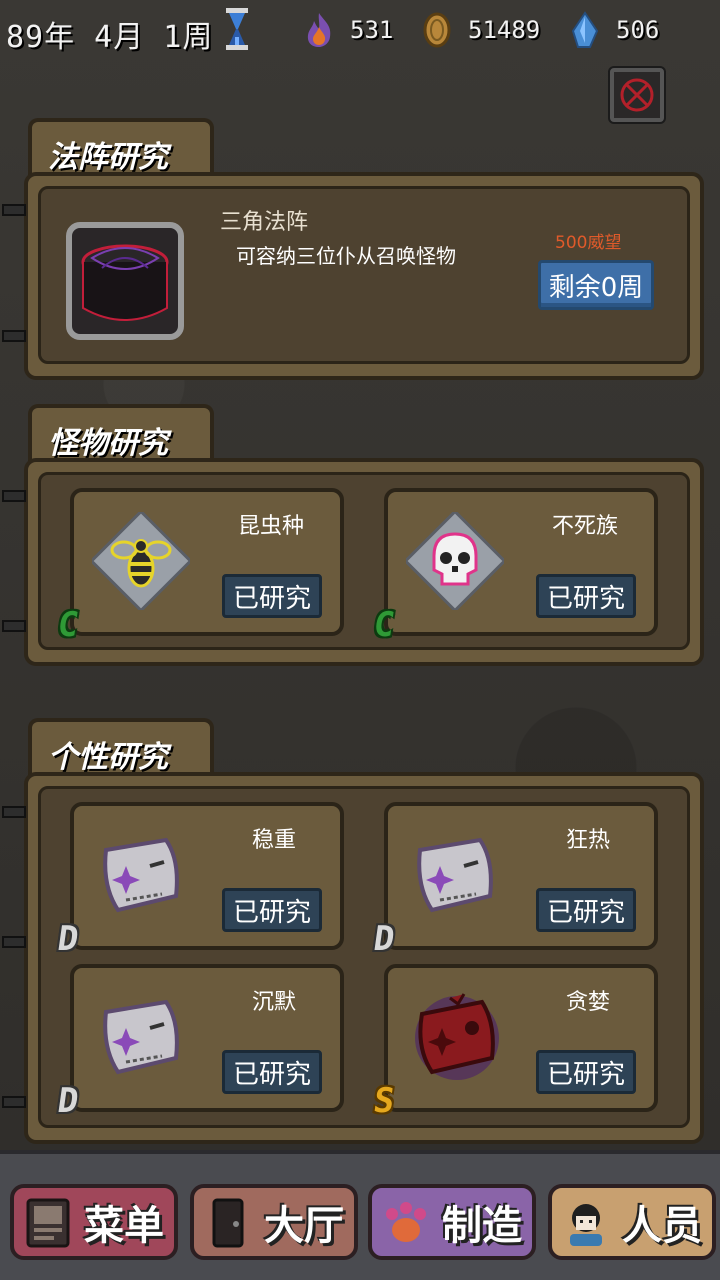 The image size is (720, 1280). What do you see at coordinates (237, 29) in the screenshot?
I see `hourglass-icon` at bounding box center [237, 29].